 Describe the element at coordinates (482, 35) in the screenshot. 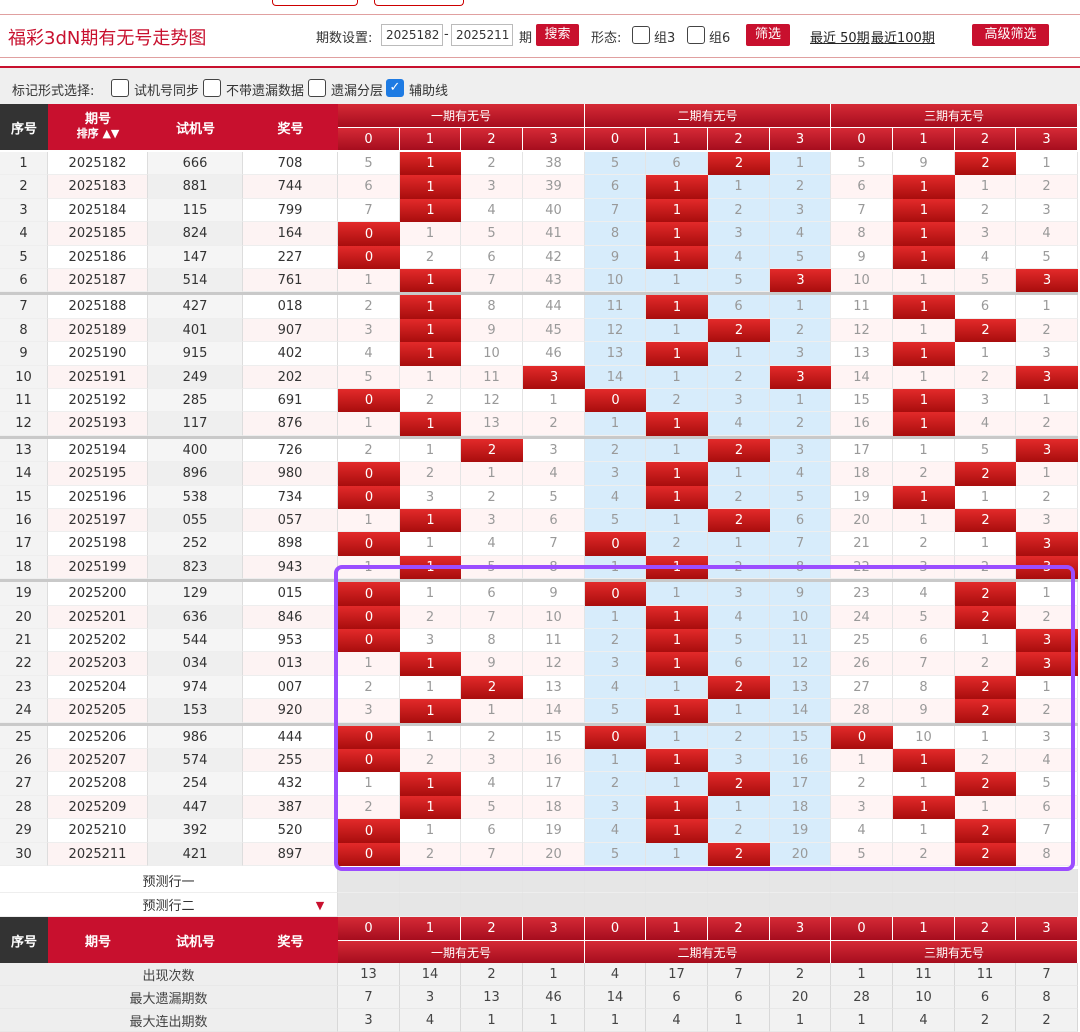

I see `period-to-input: 2025211` at that location.